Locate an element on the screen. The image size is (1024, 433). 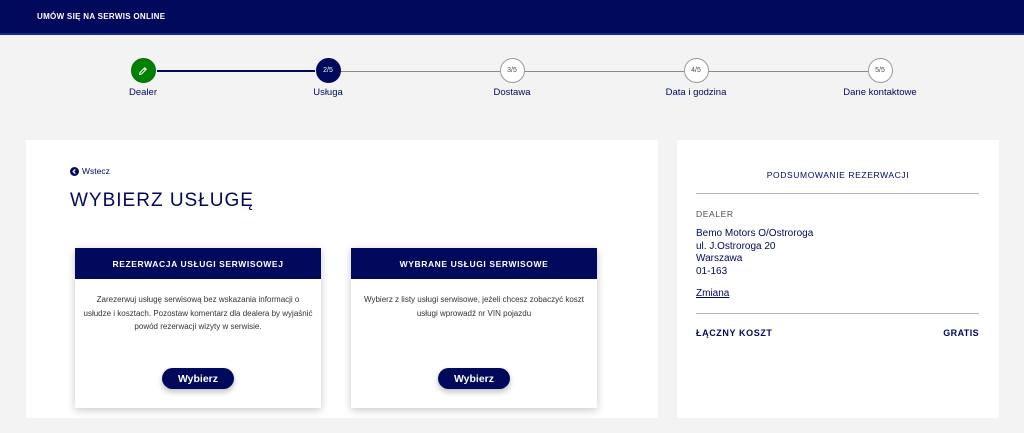
step-delivery: 3/5 Dostawa is located at coordinates (512, 78).